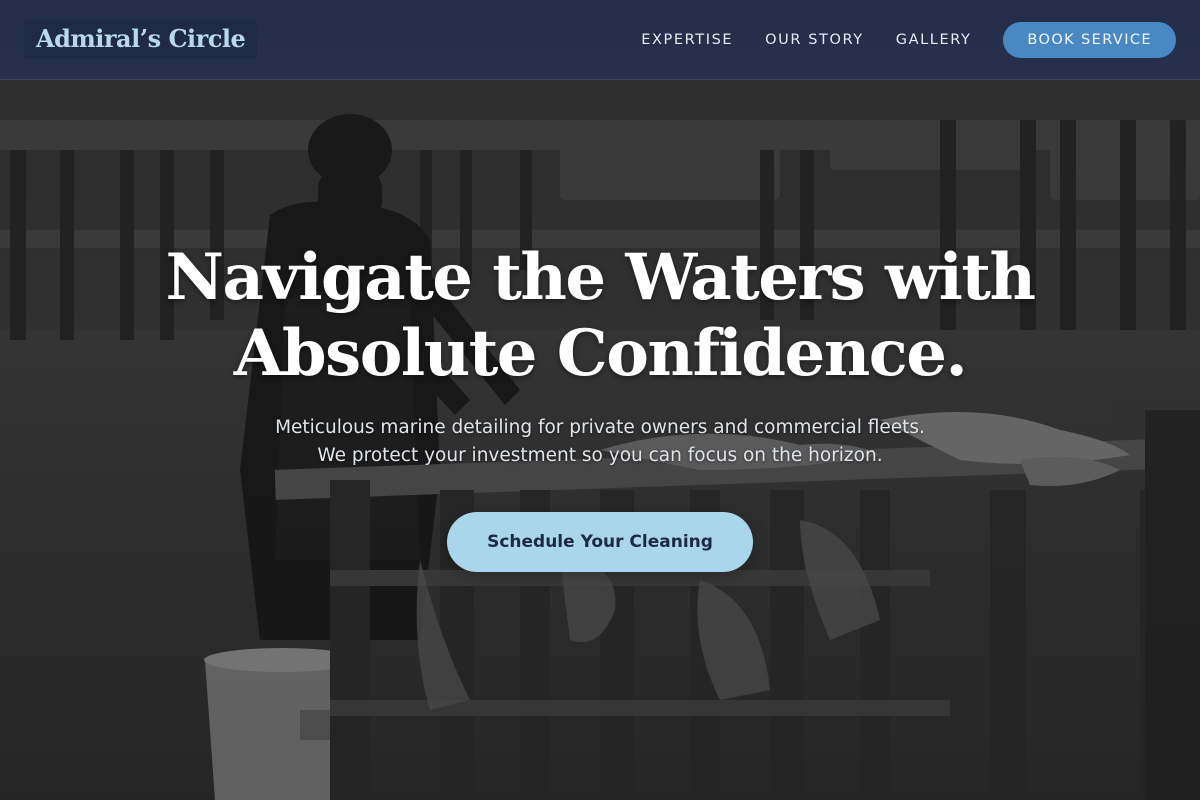 This screenshot has width=1200, height=800. I want to click on nav-link-gallery: GALLERY, so click(934, 40).